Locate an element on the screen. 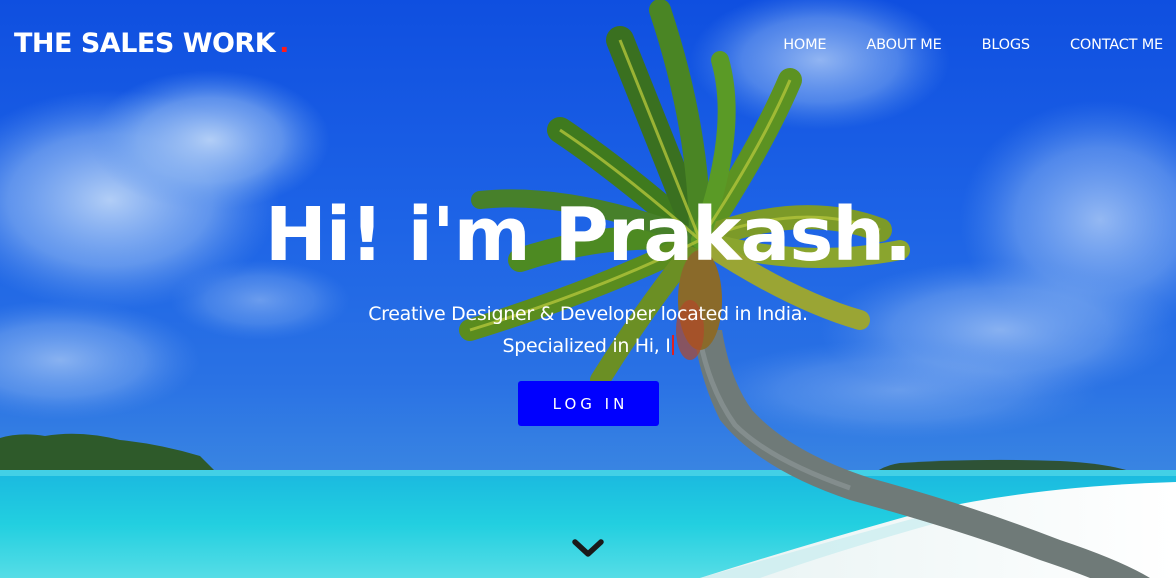 The image size is (1176, 578). brand-name: THE SALES WORK is located at coordinates (145, 43).